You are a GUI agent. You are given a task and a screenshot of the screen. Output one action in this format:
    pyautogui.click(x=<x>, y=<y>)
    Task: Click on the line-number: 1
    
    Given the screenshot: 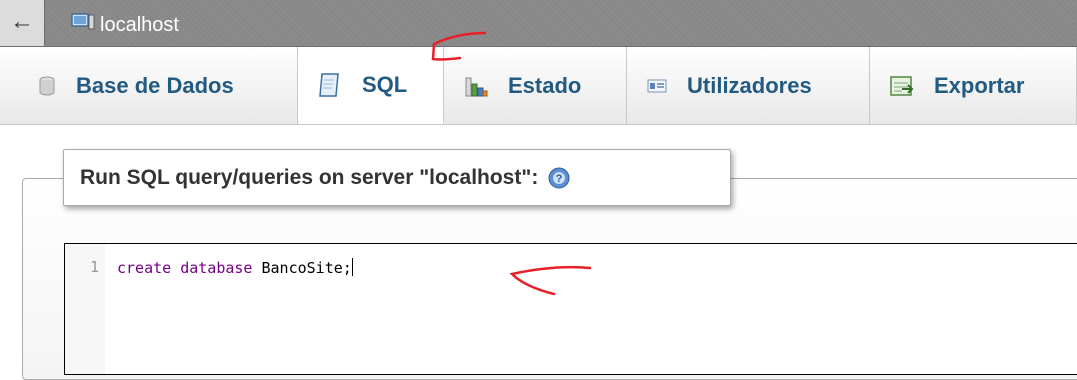 What is the action you would take?
    pyautogui.click(x=94, y=267)
    